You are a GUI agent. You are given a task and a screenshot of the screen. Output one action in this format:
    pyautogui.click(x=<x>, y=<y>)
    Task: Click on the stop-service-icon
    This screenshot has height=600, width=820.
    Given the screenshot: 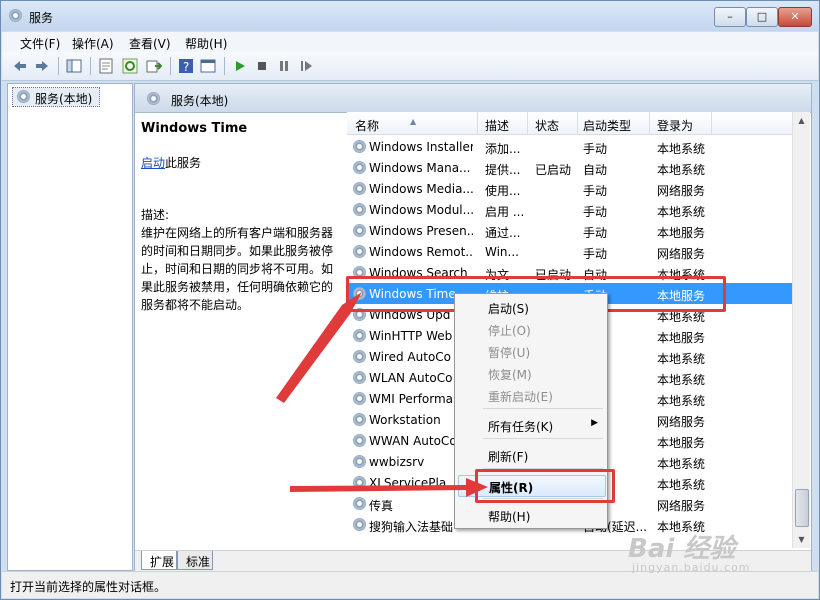 What is the action you would take?
    pyautogui.click(x=262, y=66)
    